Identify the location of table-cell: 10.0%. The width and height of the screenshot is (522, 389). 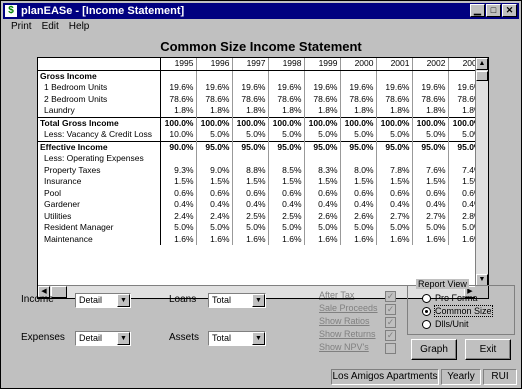
(178, 135).